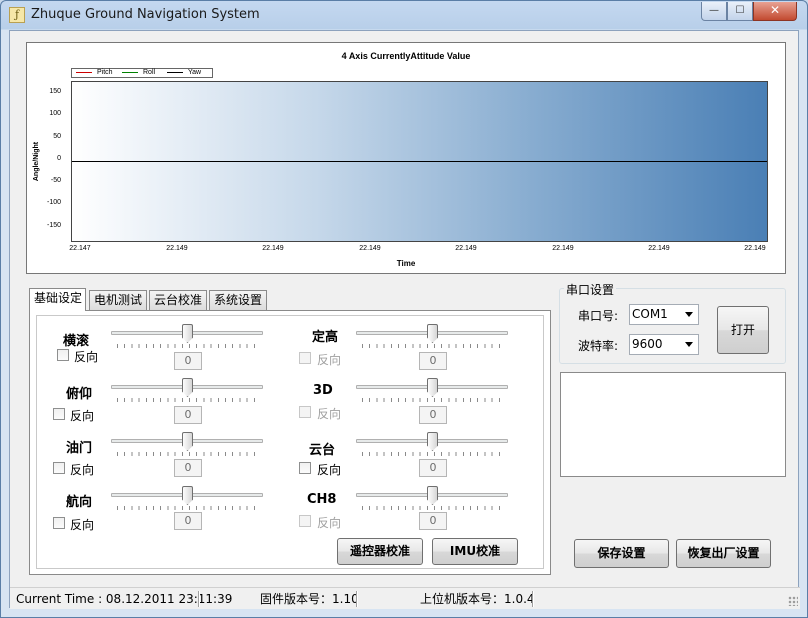 Image resolution: width=808 pixels, height=618 pixels. I want to click on yaw-slider-ticks, so click(187, 508).